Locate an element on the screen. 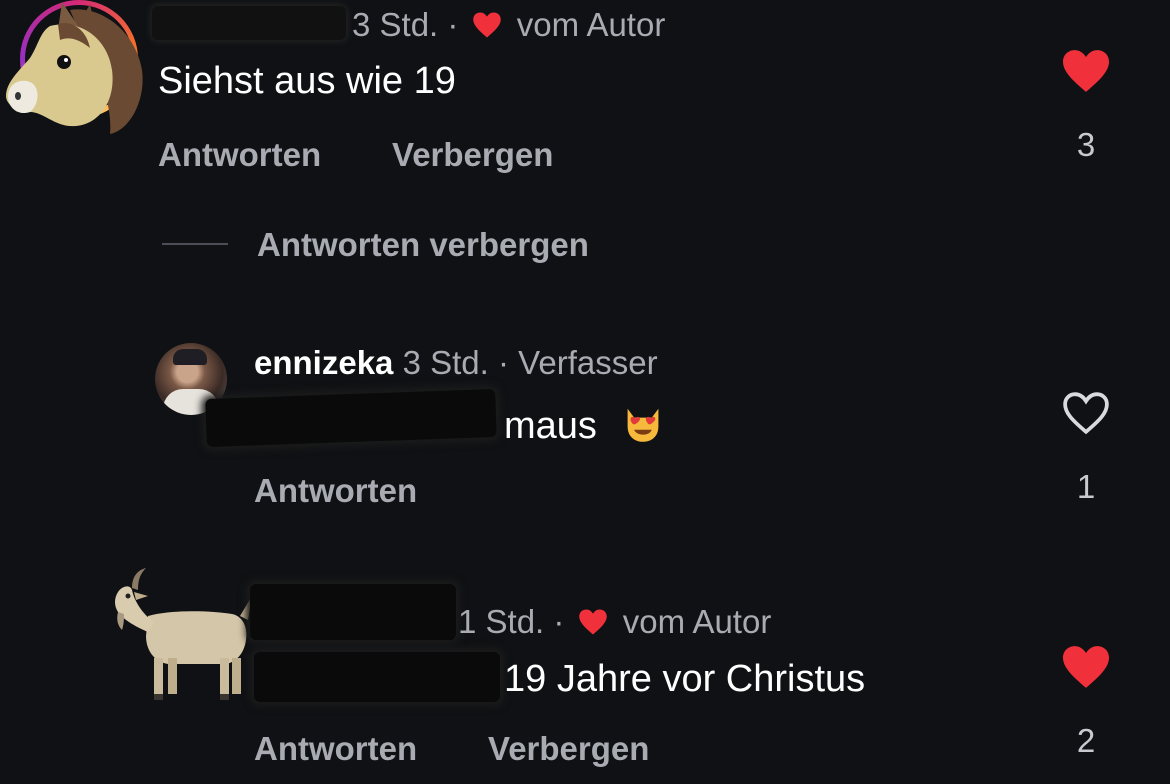 Image resolution: width=1170 pixels, height=784 pixels. like-count: 1 is located at coordinates (1086, 486).